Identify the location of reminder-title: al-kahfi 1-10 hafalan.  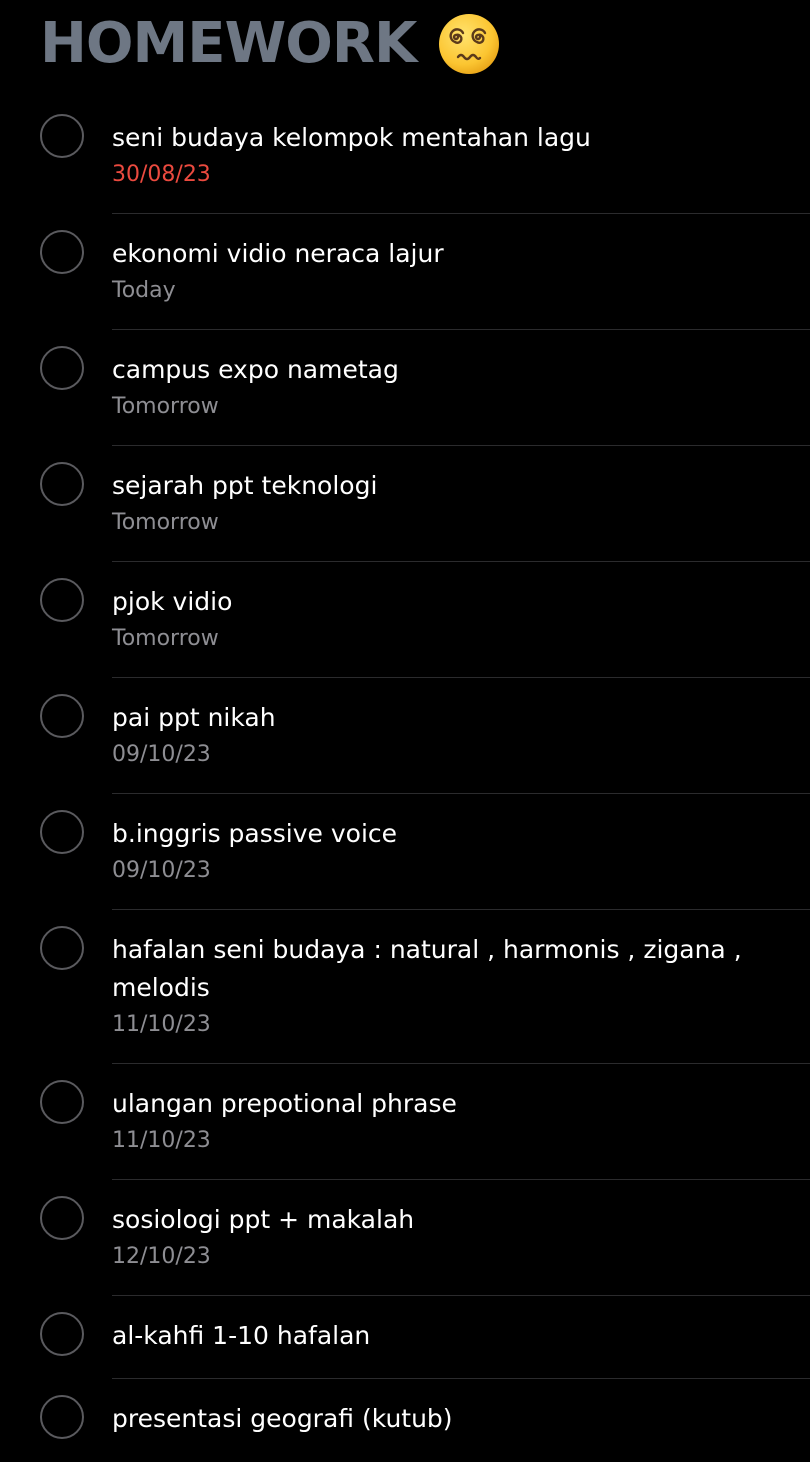
(431, 1336).